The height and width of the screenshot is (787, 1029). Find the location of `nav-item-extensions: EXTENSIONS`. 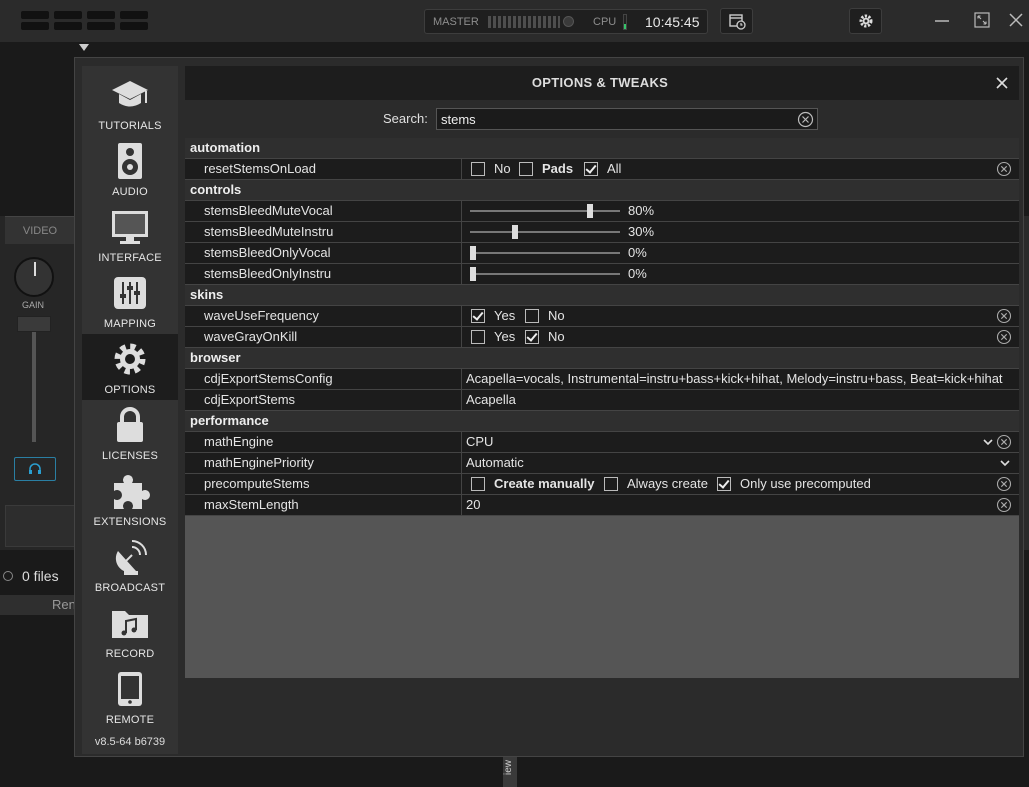

nav-item-extensions: EXTENSIONS is located at coordinates (130, 499).